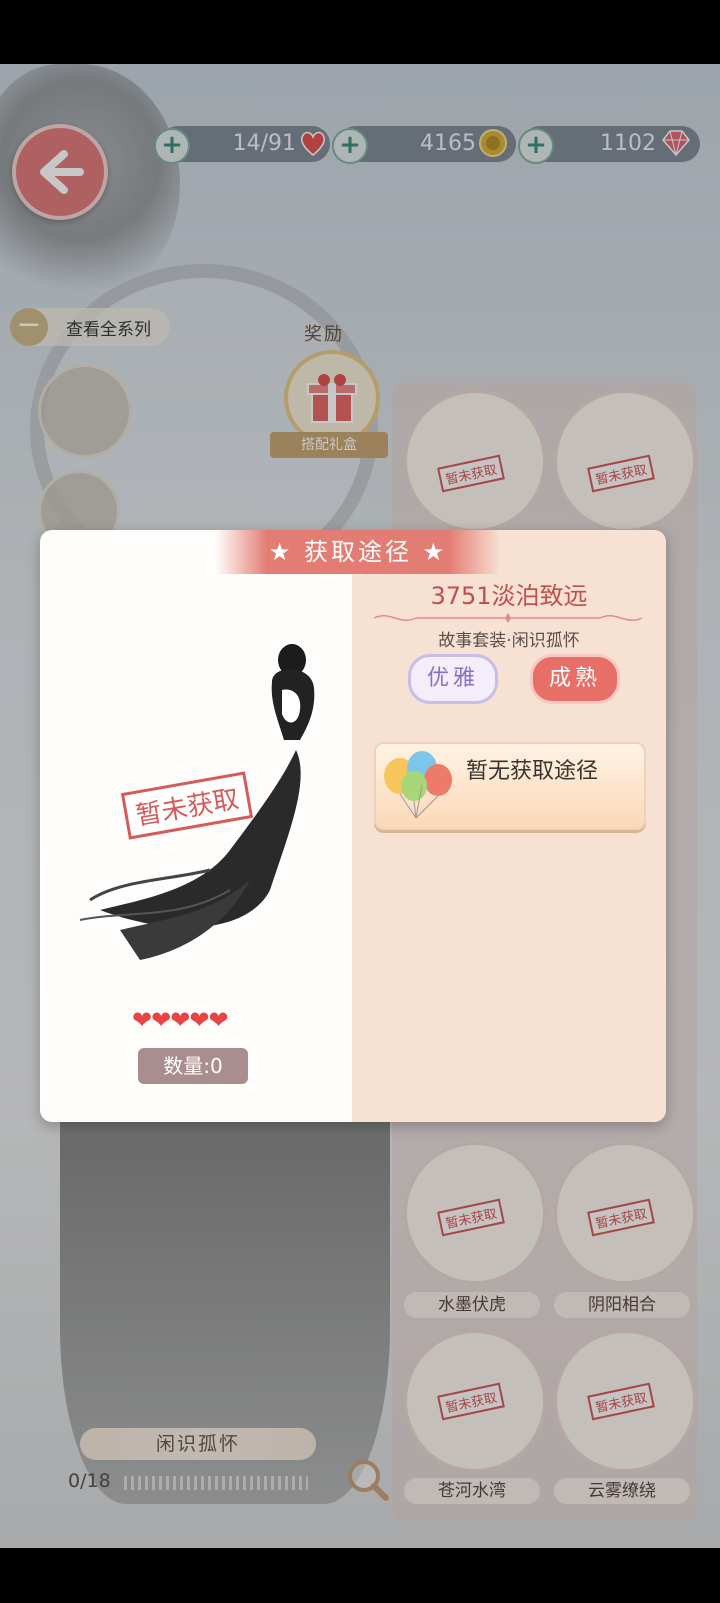 The height and width of the screenshot is (1603, 720). Describe the element at coordinates (508, 618) in the screenshot. I see `divider-ornament` at that location.